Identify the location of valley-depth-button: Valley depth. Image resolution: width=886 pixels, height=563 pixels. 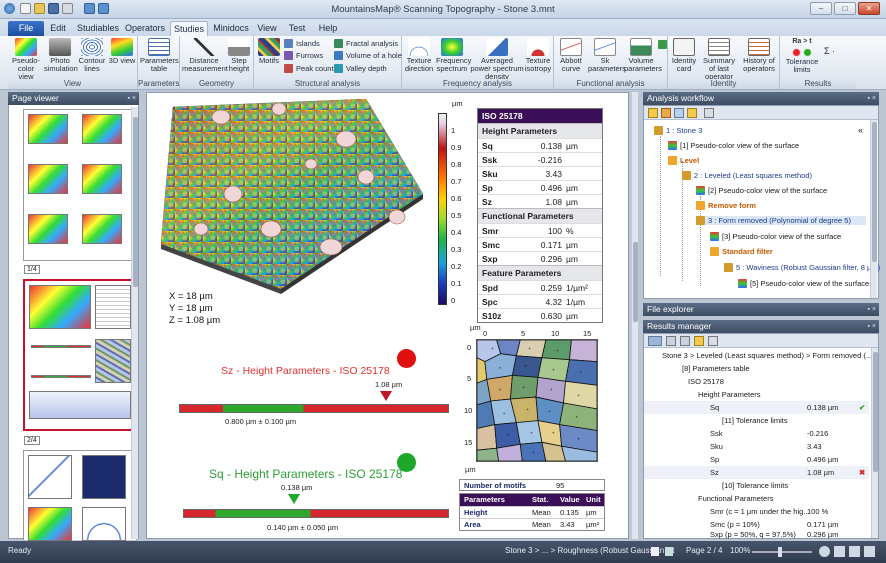
(360, 68).